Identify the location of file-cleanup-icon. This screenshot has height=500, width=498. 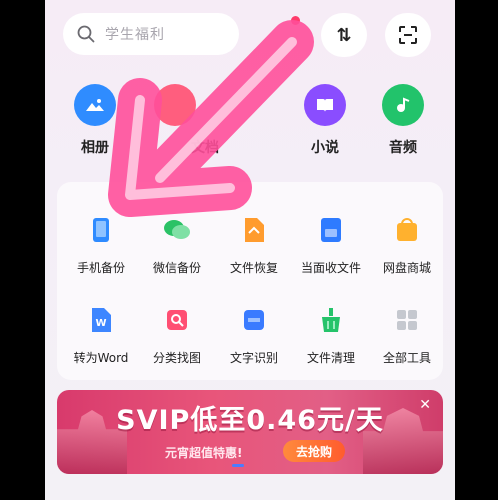
(331, 320).